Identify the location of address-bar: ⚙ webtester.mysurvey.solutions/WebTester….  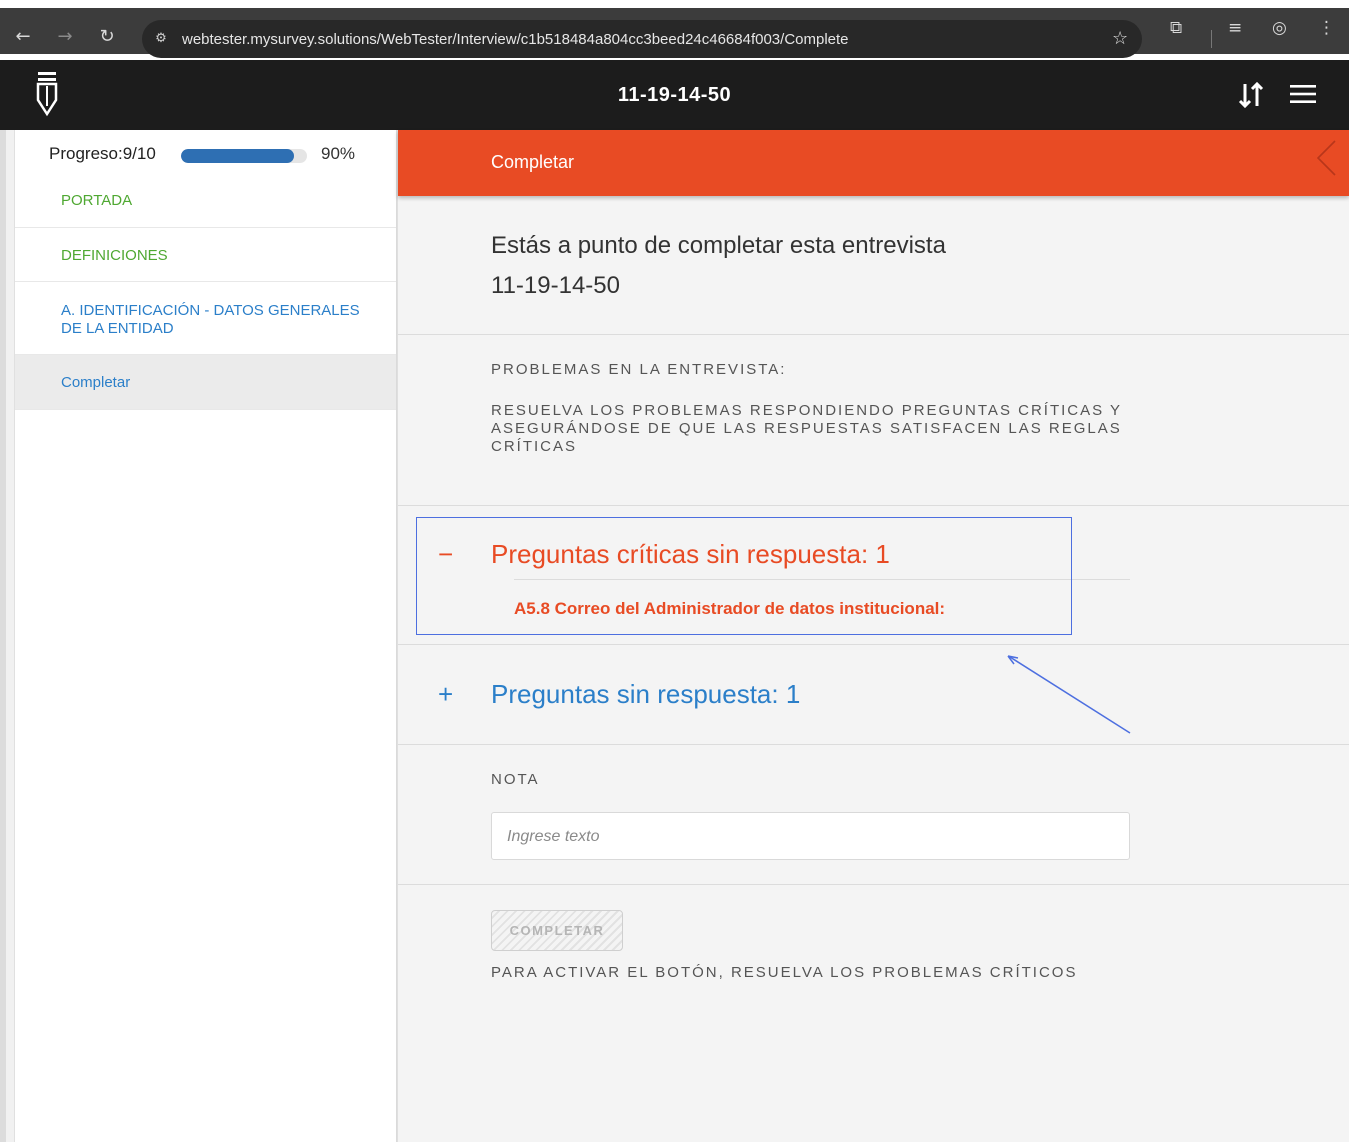
(642, 39).